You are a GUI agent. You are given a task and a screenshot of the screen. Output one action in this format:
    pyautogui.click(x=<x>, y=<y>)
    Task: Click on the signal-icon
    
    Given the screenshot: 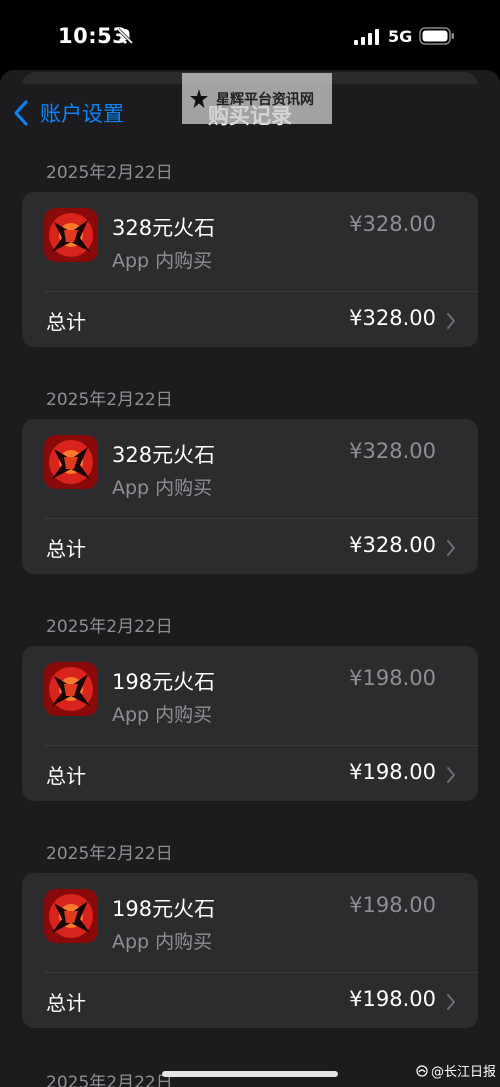 What is the action you would take?
    pyautogui.click(x=366, y=37)
    